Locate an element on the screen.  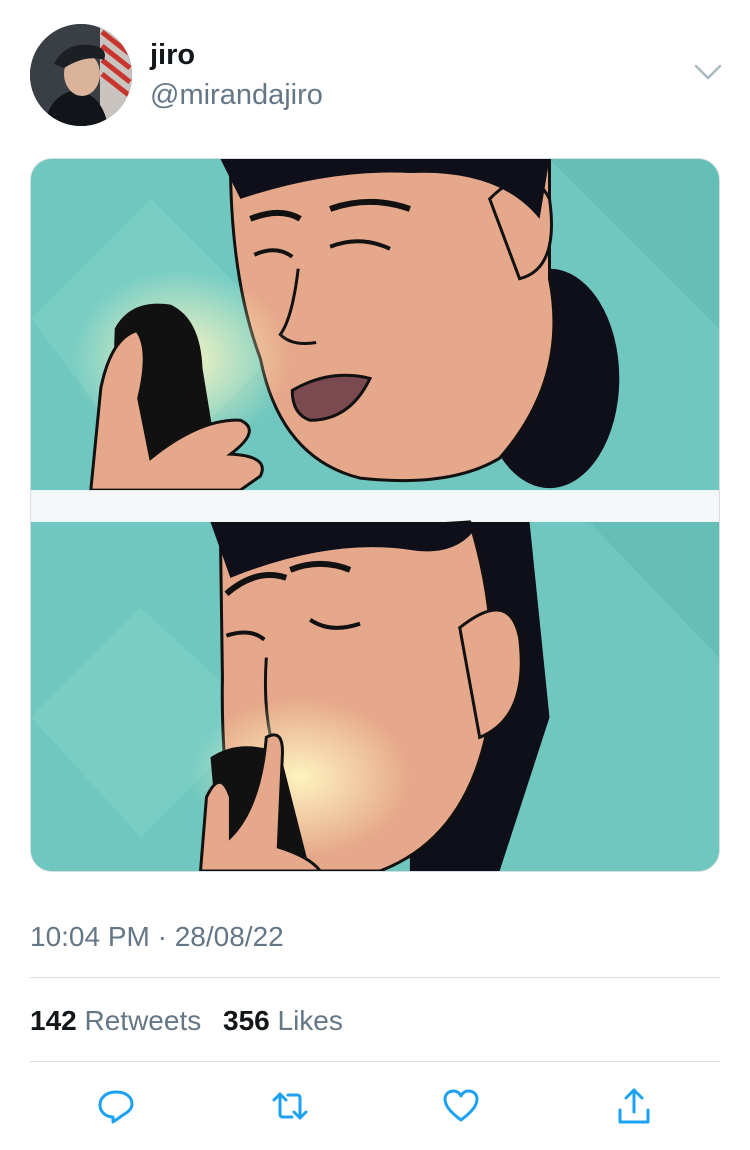
share-icon is located at coordinates (634, 1106).